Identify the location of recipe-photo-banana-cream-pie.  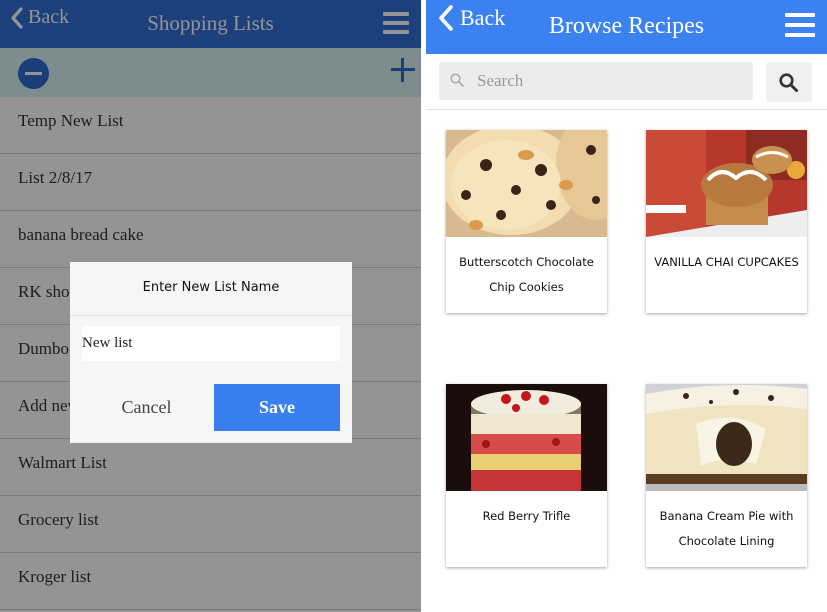
(726, 437).